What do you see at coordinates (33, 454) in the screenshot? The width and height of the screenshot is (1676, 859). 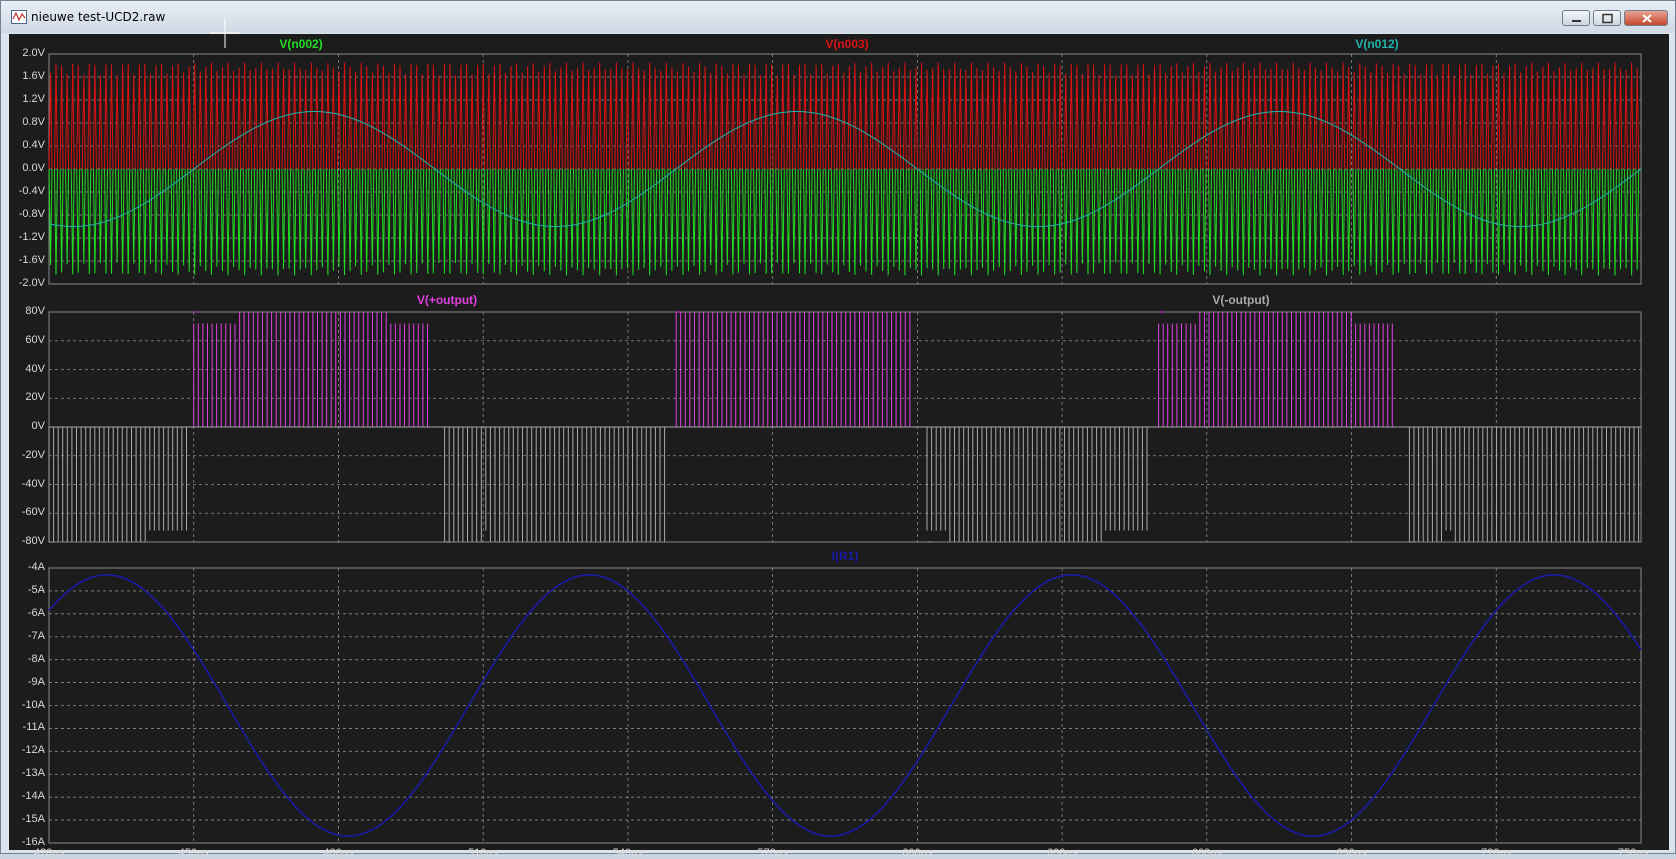 I see `y-tick-label: -20V` at bounding box center [33, 454].